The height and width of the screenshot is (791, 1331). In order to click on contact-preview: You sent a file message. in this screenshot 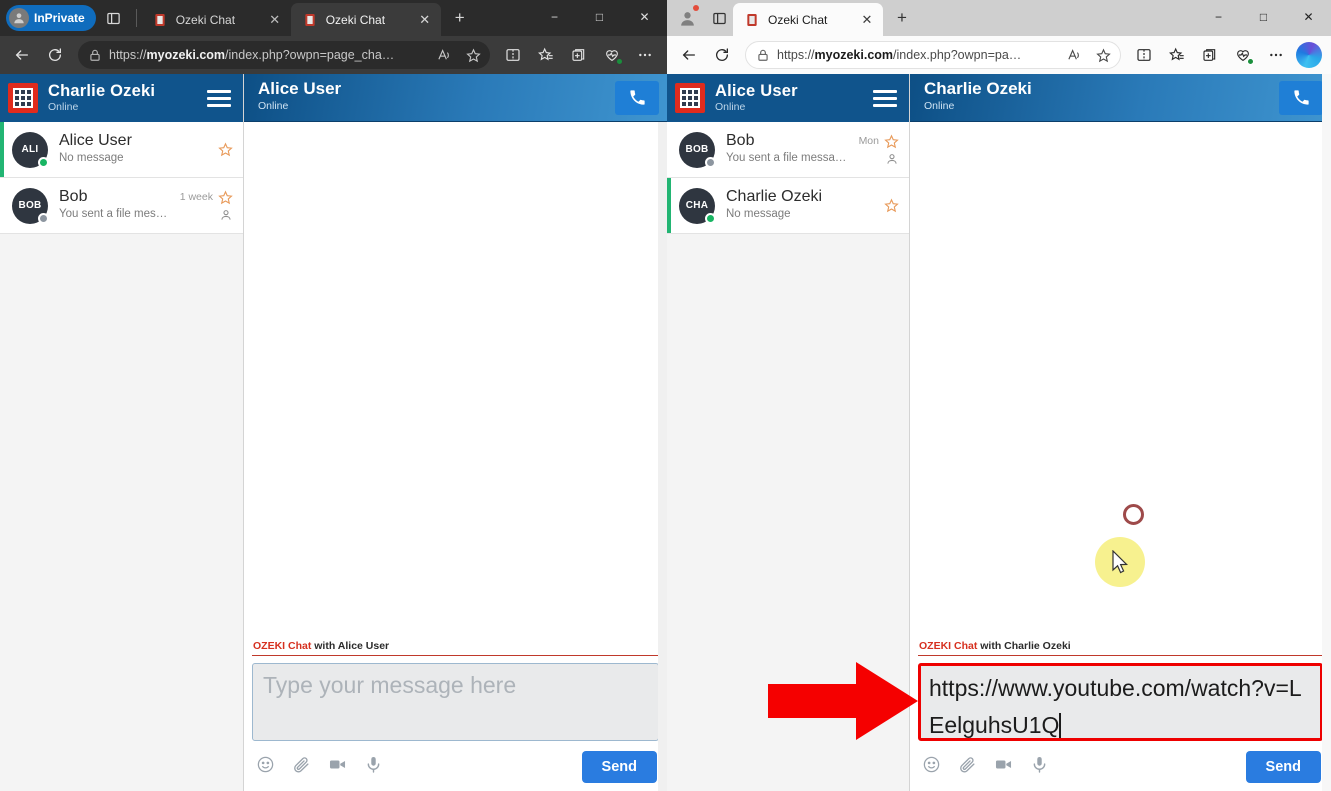, I will do `click(787, 158)`.